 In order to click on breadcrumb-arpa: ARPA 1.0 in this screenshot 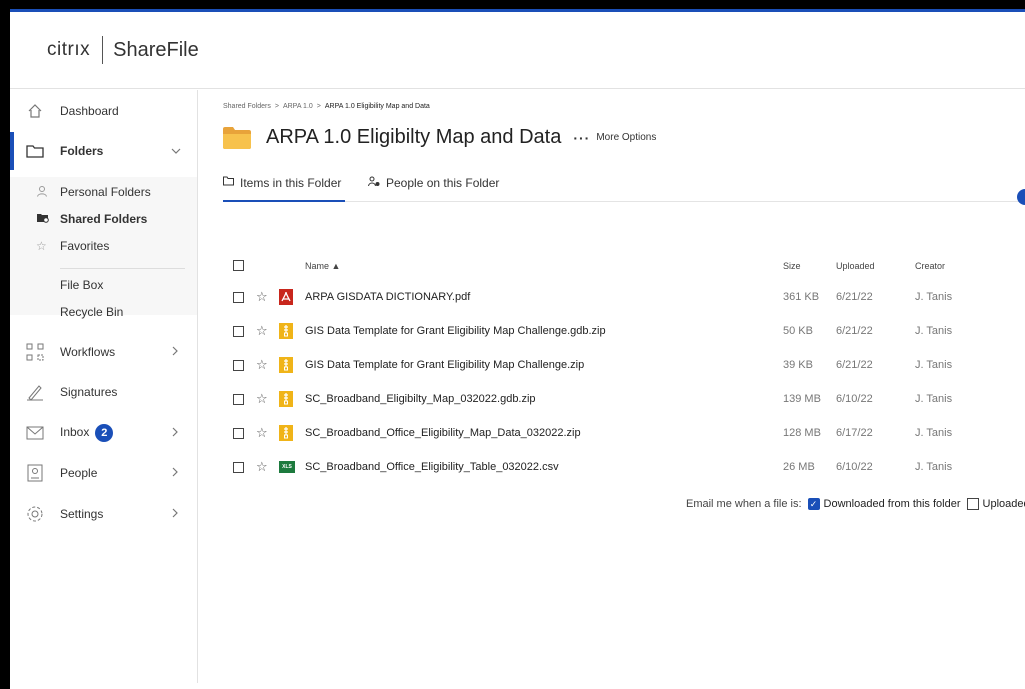, I will do `click(298, 106)`.